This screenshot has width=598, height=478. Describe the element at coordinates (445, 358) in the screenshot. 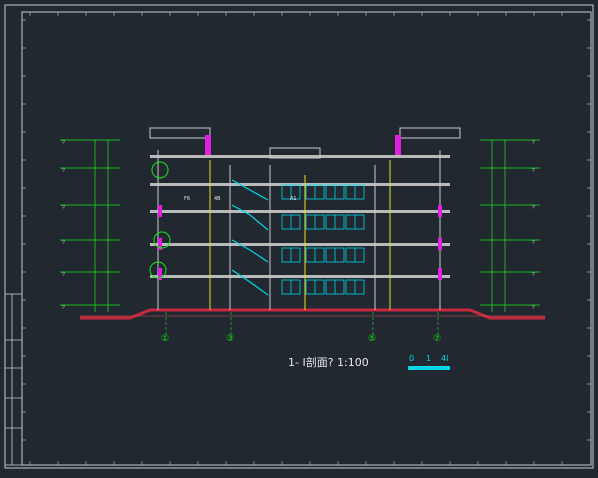

I see `scale-label-4: 4l` at that location.